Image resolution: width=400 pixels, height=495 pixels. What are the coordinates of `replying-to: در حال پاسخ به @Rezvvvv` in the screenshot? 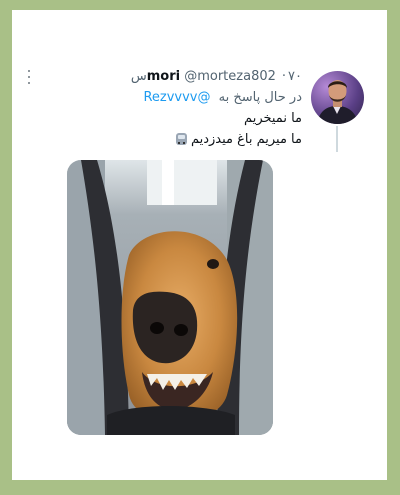 It's located at (222, 98).